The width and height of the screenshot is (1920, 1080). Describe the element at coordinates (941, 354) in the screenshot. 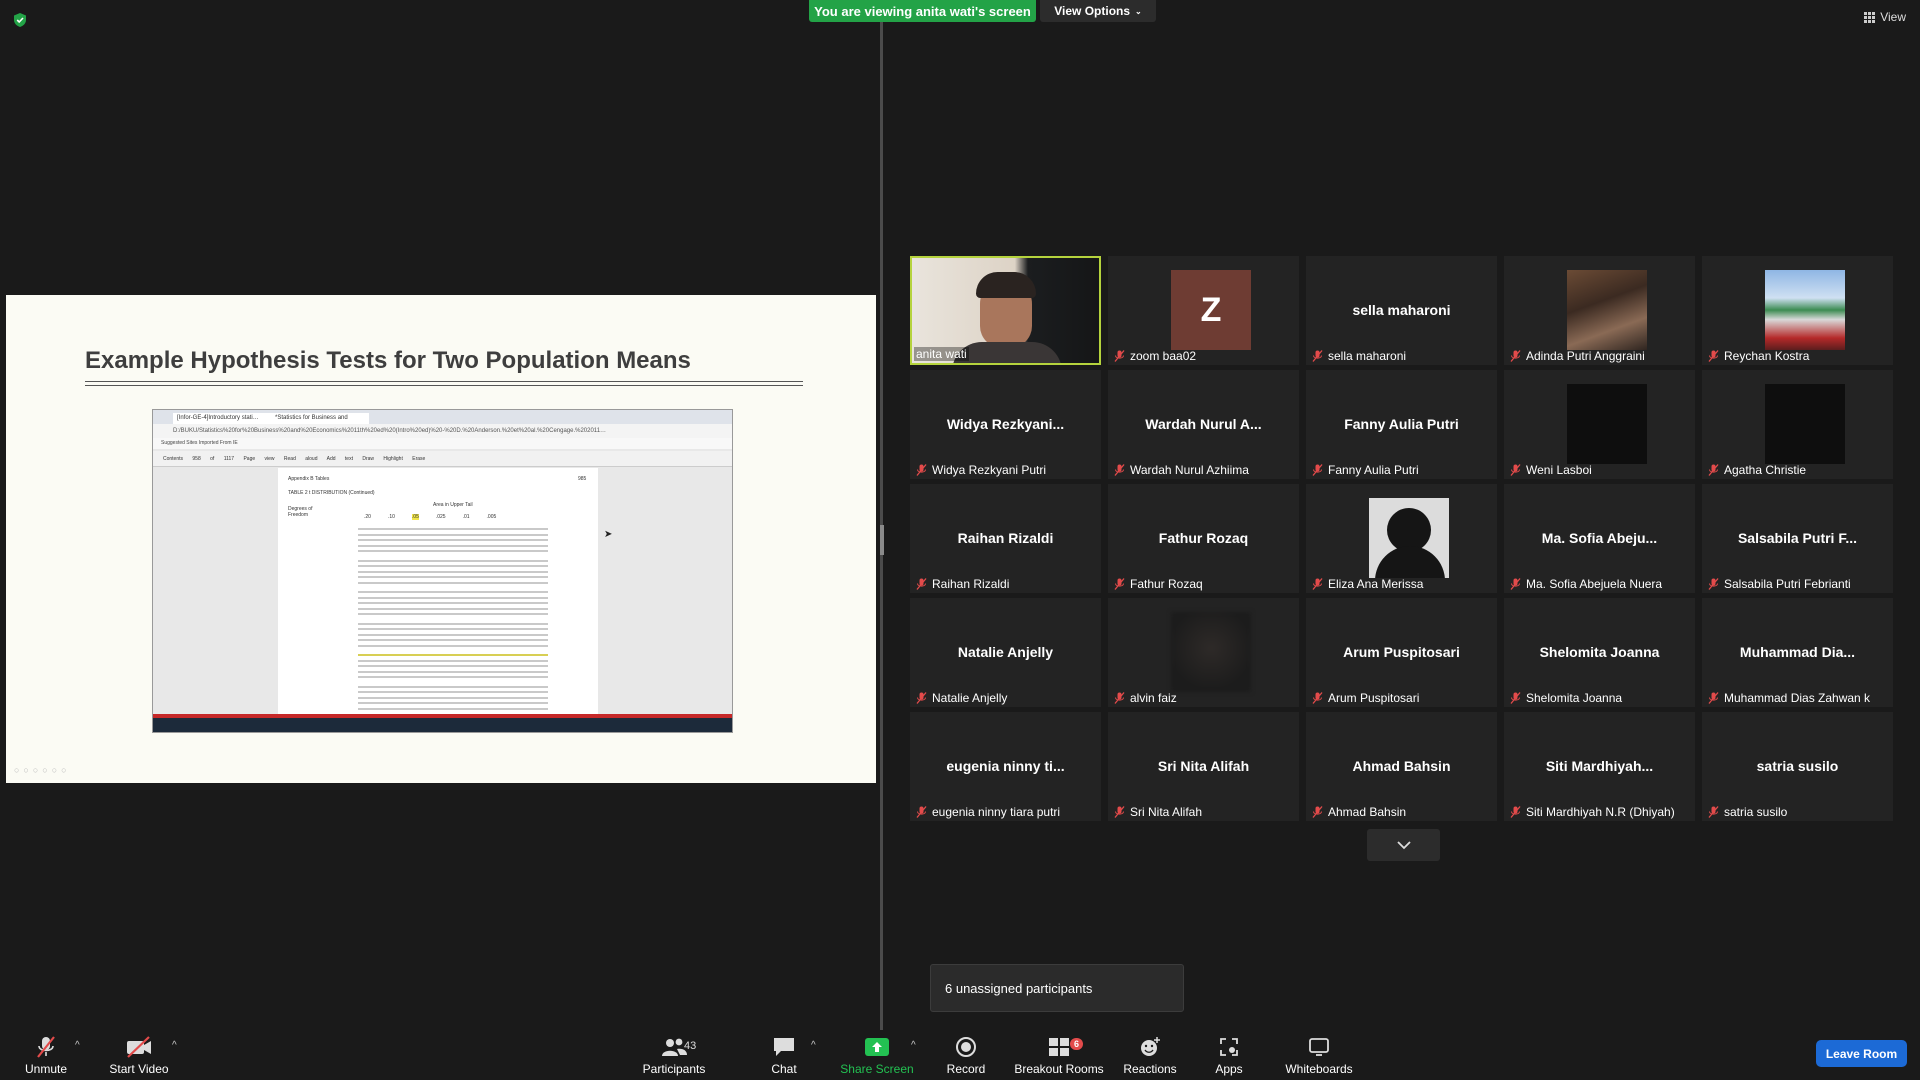

I see `participant-name-label: anita wati` at that location.